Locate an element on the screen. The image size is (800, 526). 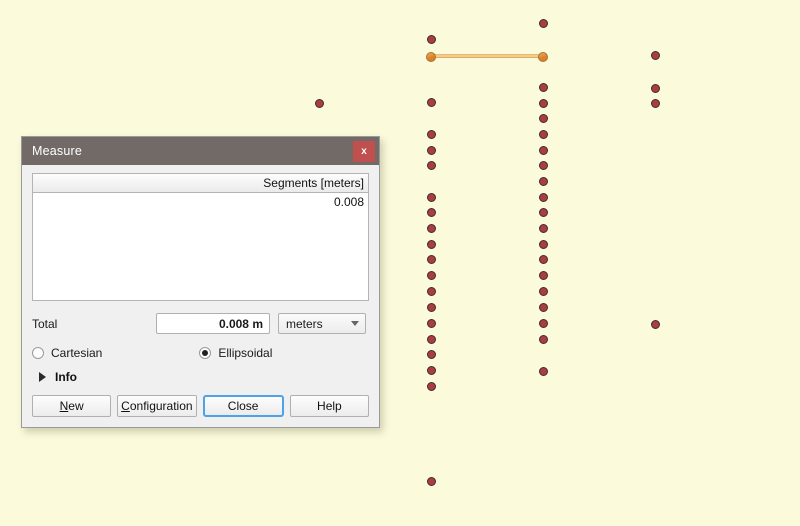
help-button: Help is located at coordinates (329, 406).